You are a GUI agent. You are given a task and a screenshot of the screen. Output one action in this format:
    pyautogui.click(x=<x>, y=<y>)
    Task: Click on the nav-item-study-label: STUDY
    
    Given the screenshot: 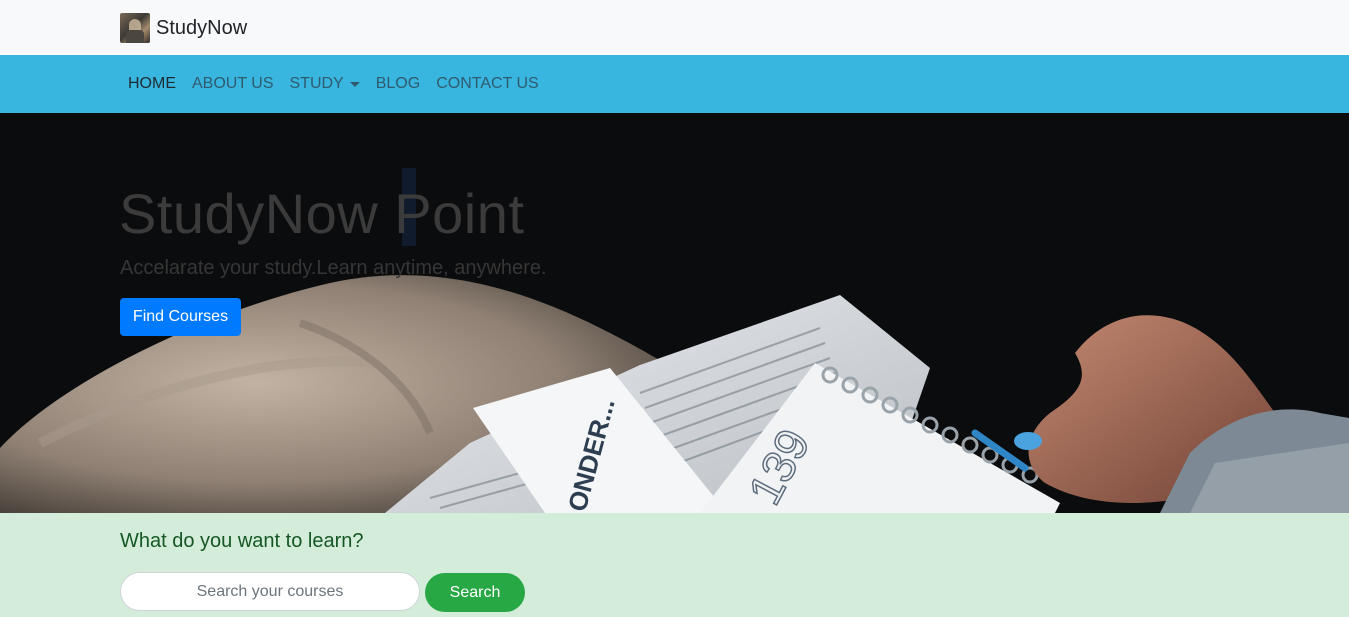 What is the action you would take?
    pyautogui.click(x=316, y=83)
    